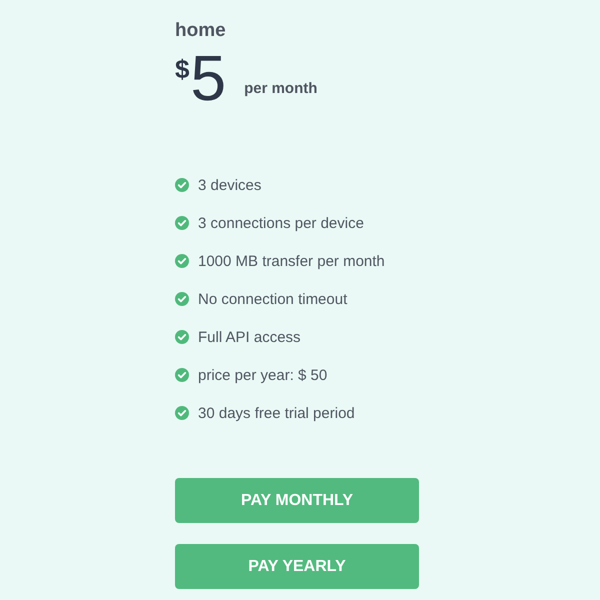  Describe the element at coordinates (297, 566) in the screenshot. I see `pay-button: PAY YEARLY` at that location.